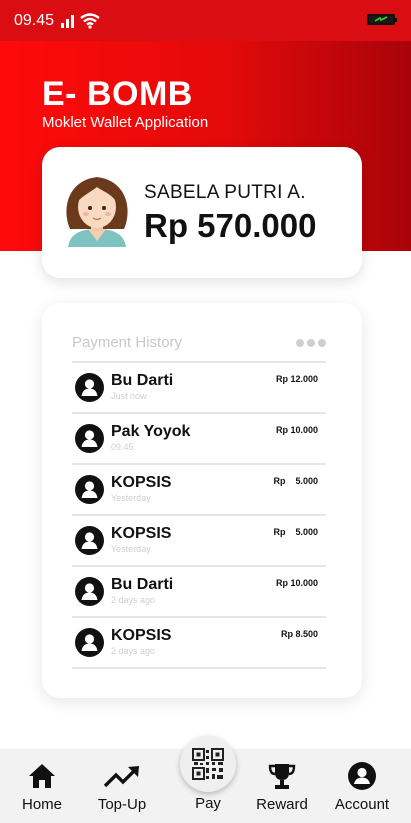 The image size is (411, 823). Describe the element at coordinates (282, 776) in the screenshot. I see `trophy-icon` at that location.